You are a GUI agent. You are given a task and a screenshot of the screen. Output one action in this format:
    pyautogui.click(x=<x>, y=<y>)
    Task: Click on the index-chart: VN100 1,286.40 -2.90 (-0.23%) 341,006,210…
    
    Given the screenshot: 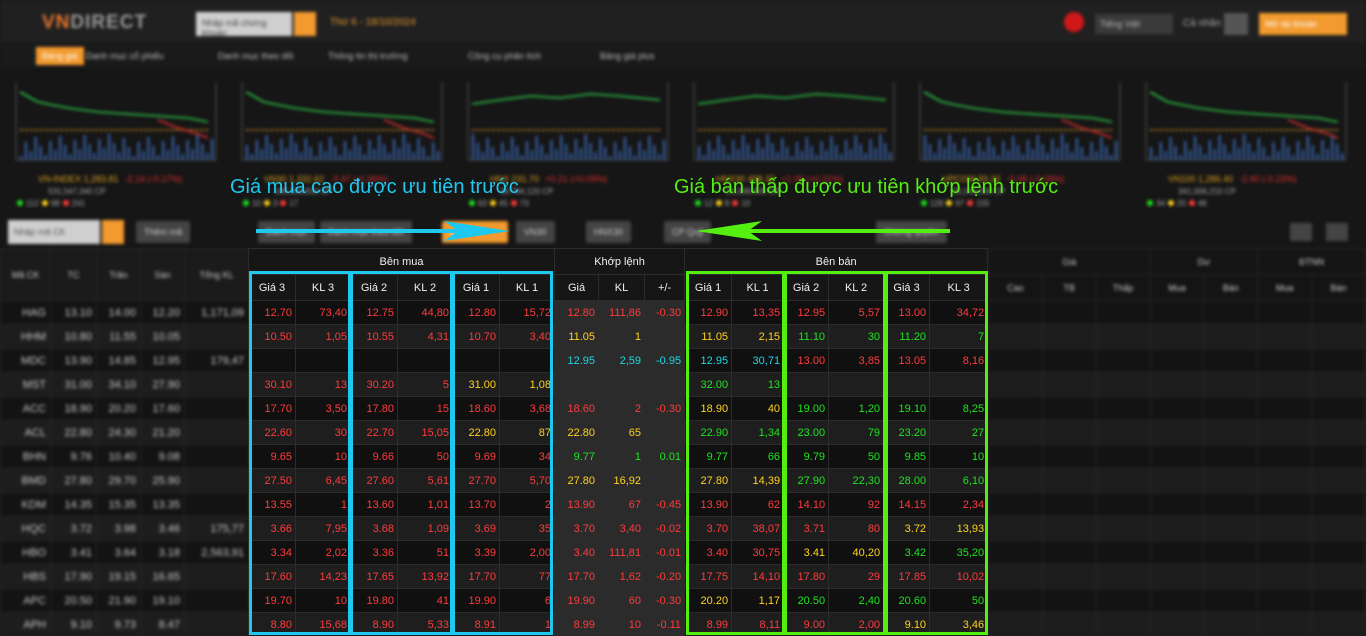 What is the action you would take?
    pyautogui.click(x=1244, y=143)
    